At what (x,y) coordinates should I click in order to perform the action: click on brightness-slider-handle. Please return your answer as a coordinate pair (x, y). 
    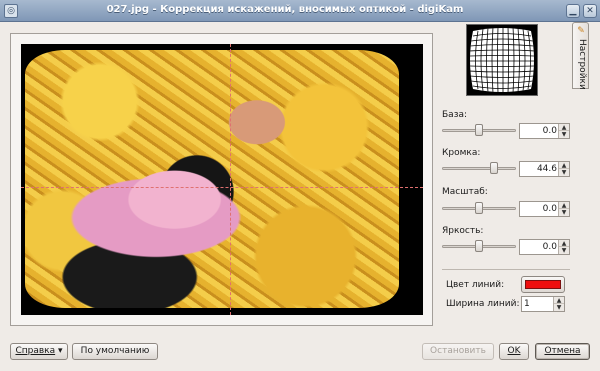
    Looking at the image, I should click on (479, 246).